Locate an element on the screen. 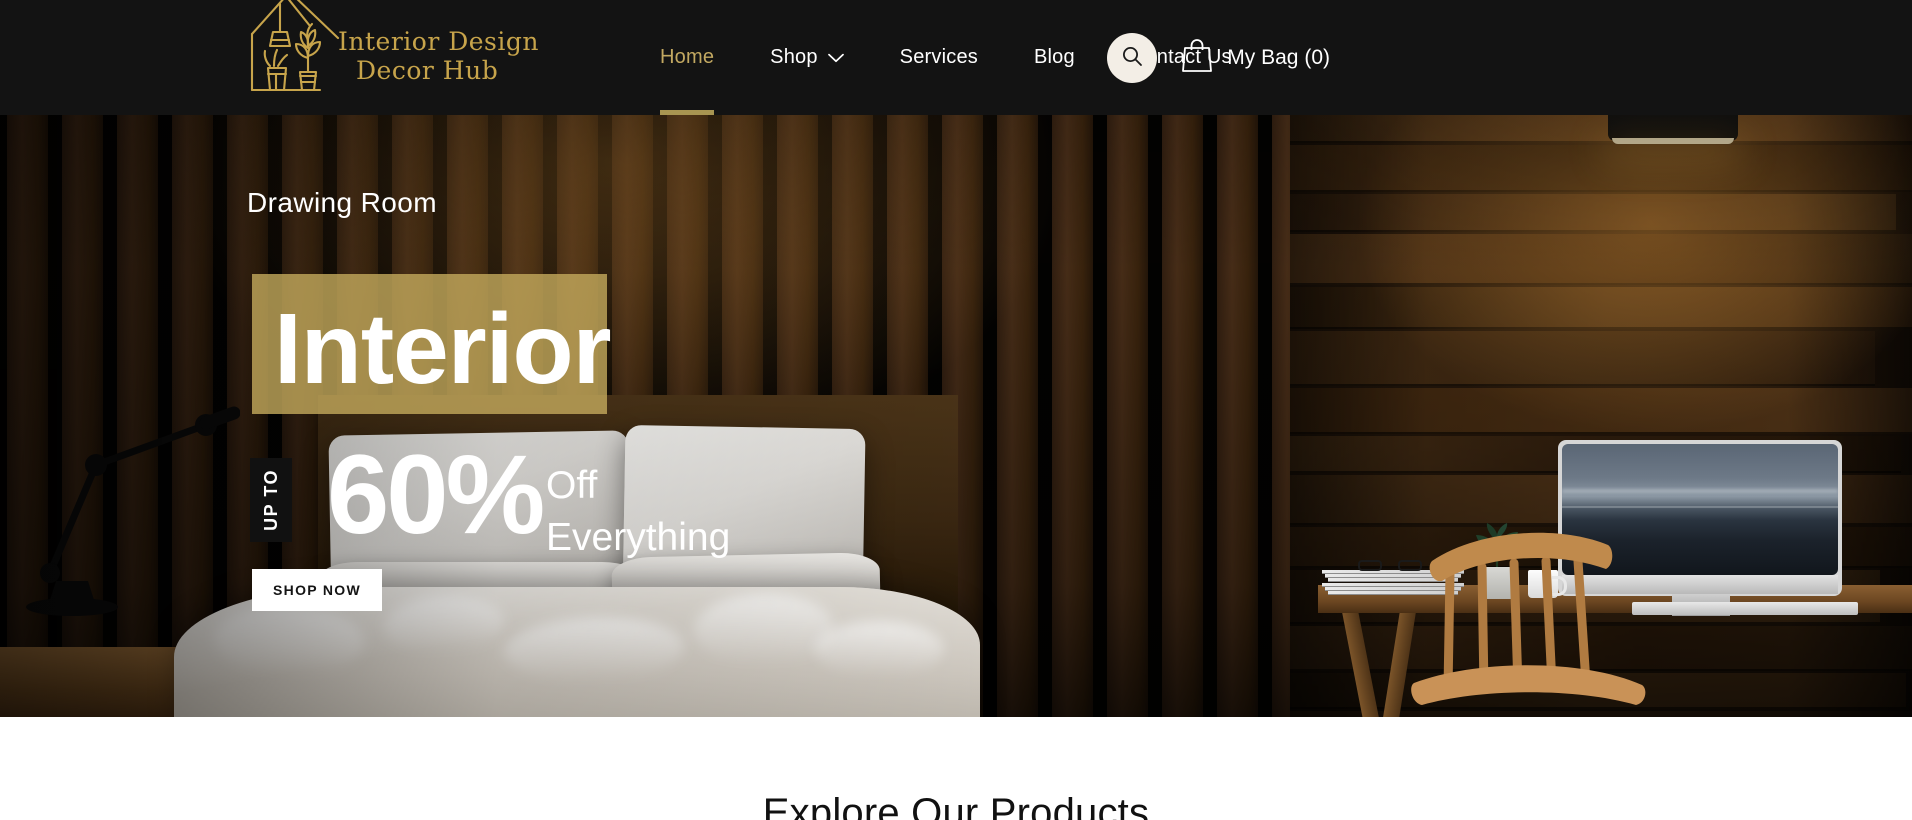  logo-wordmark: Interior Design Decor Hub is located at coordinates (438, 56).